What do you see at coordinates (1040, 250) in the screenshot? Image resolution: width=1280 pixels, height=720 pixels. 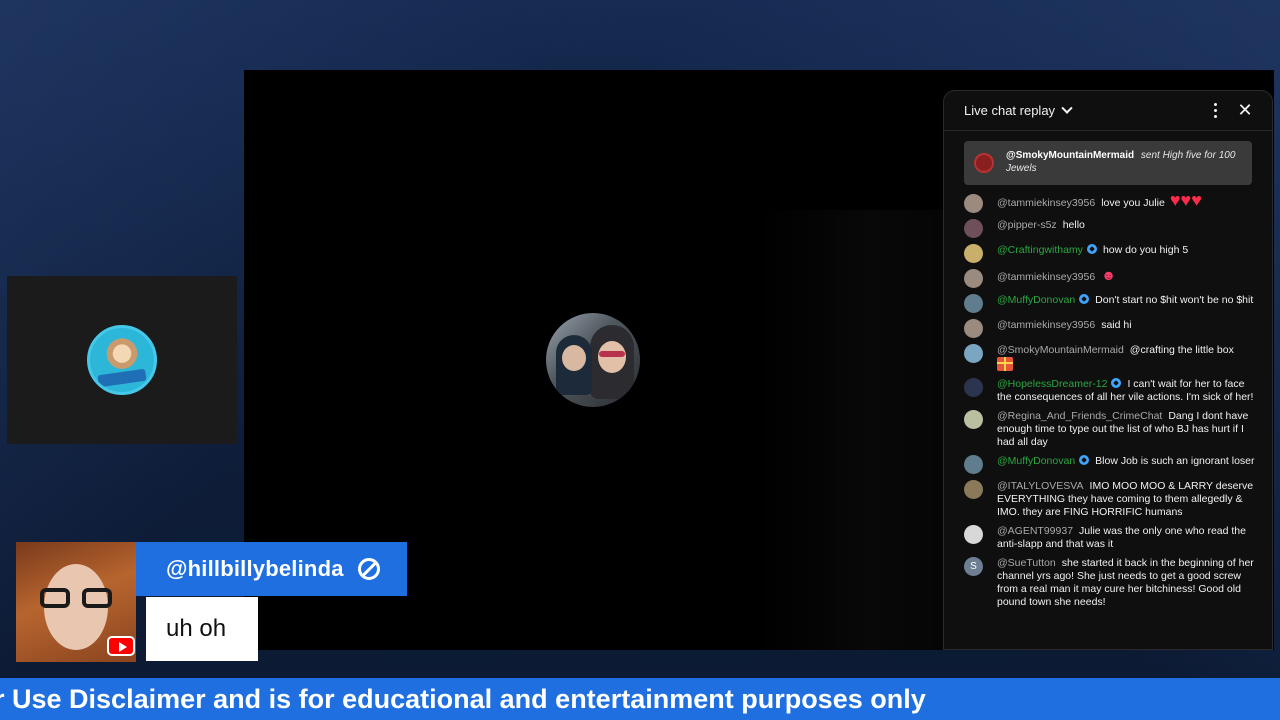 I see `chat-message-author: @Craftingwithamy` at bounding box center [1040, 250].